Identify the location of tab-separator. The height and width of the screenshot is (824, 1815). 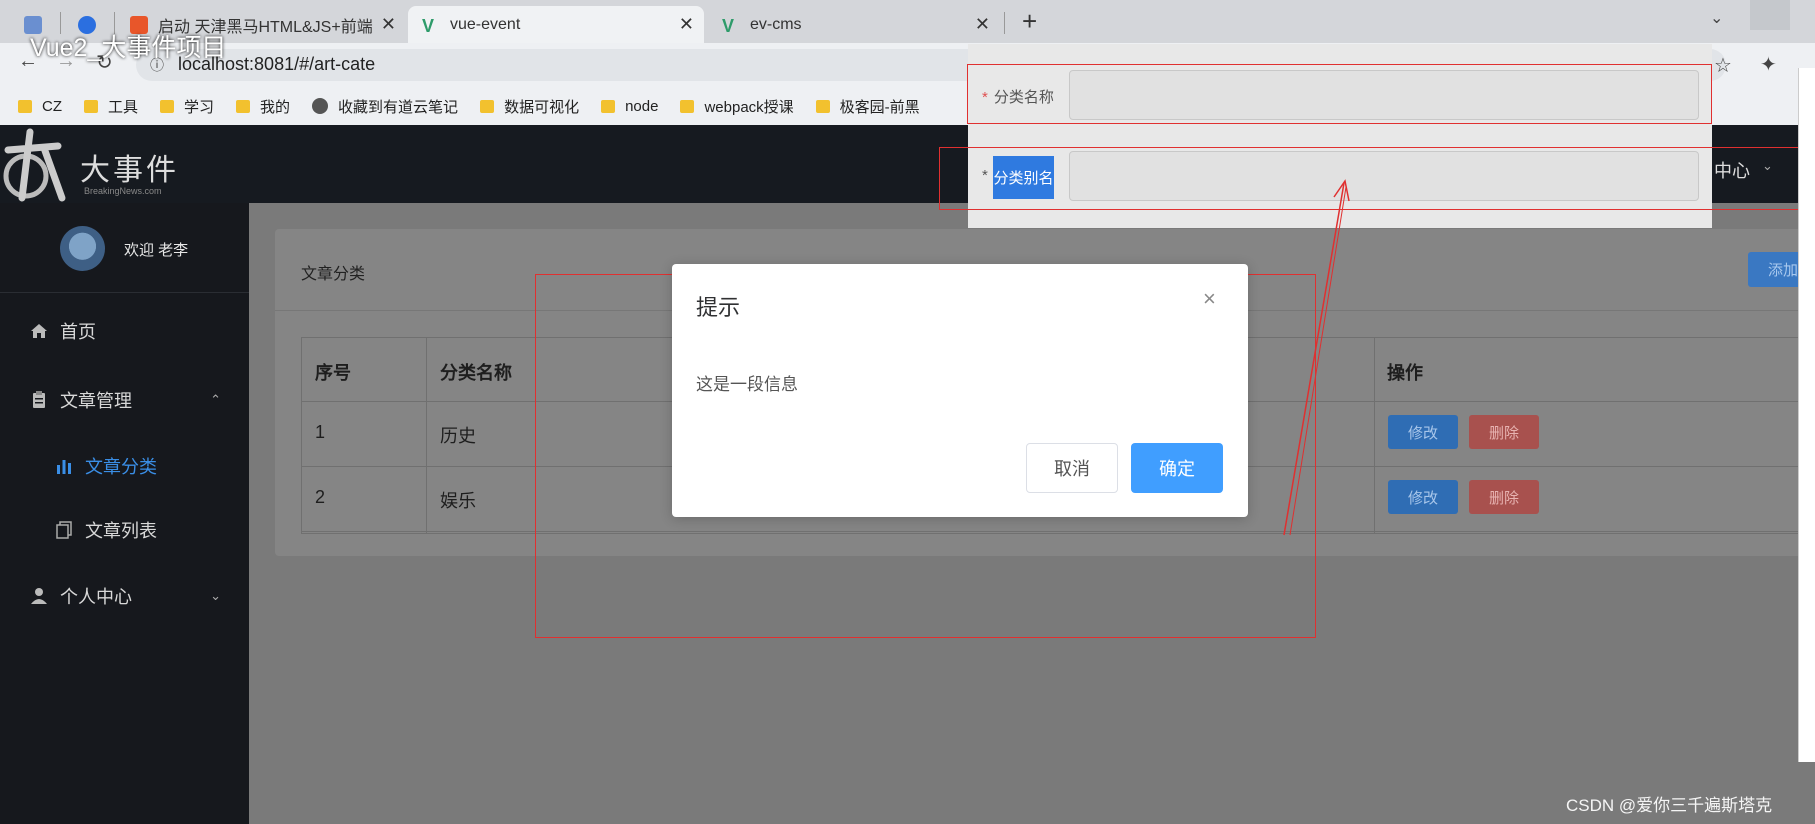
(1004, 23).